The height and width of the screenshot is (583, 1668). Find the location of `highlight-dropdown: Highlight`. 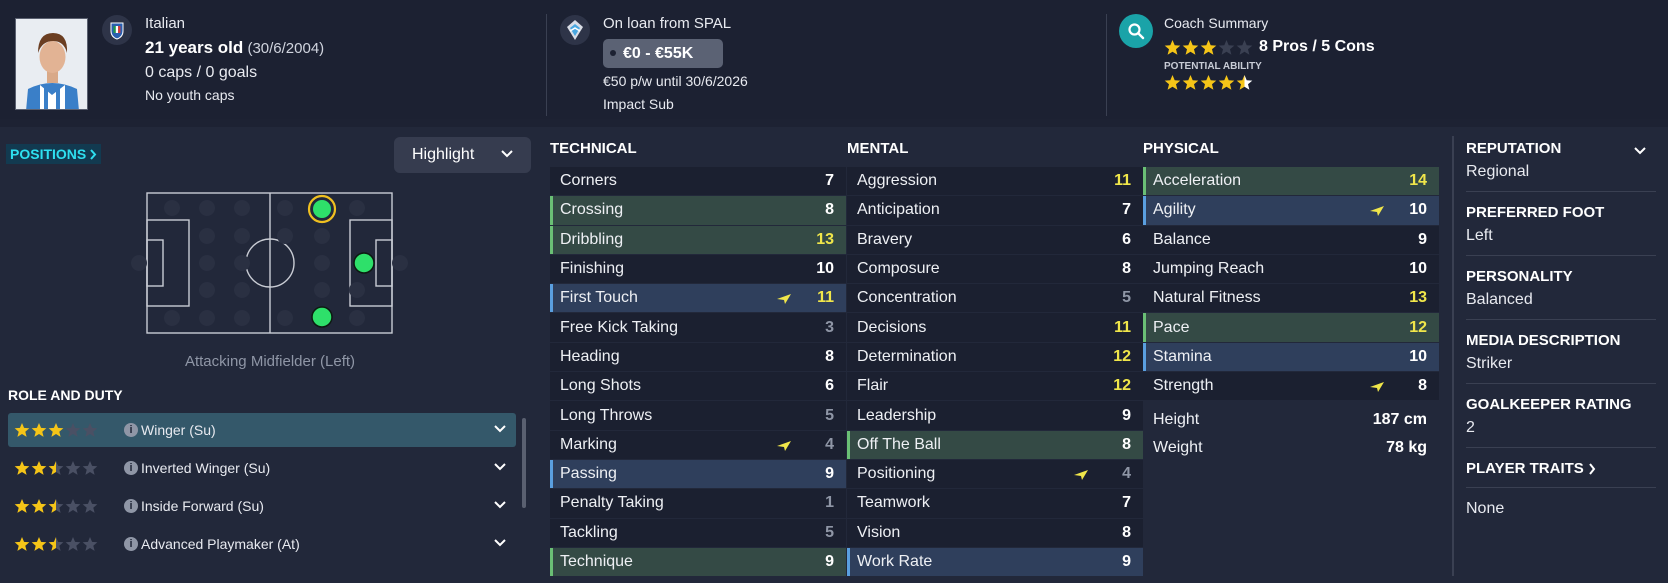

highlight-dropdown: Highlight is located at coordinates (462, 155).